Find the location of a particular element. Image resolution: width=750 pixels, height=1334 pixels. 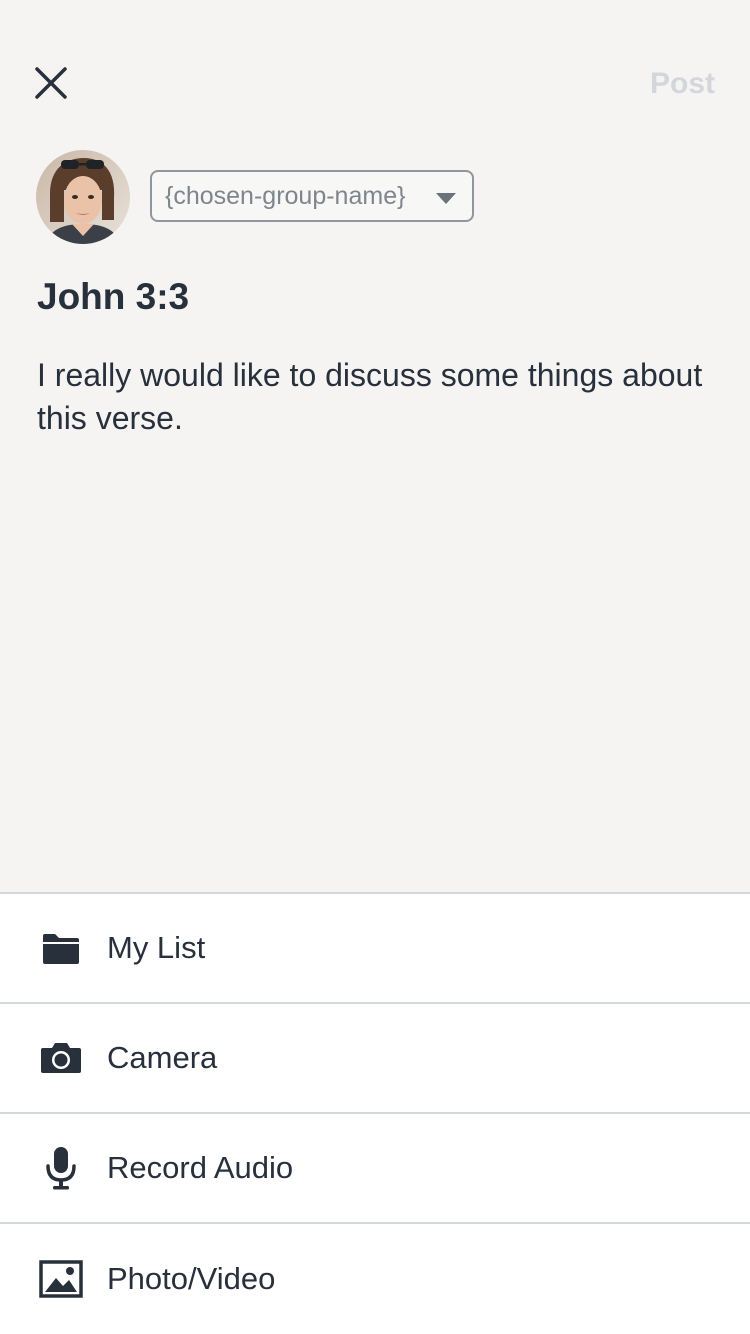

camera-icon is located at coordinates (61, 1058).